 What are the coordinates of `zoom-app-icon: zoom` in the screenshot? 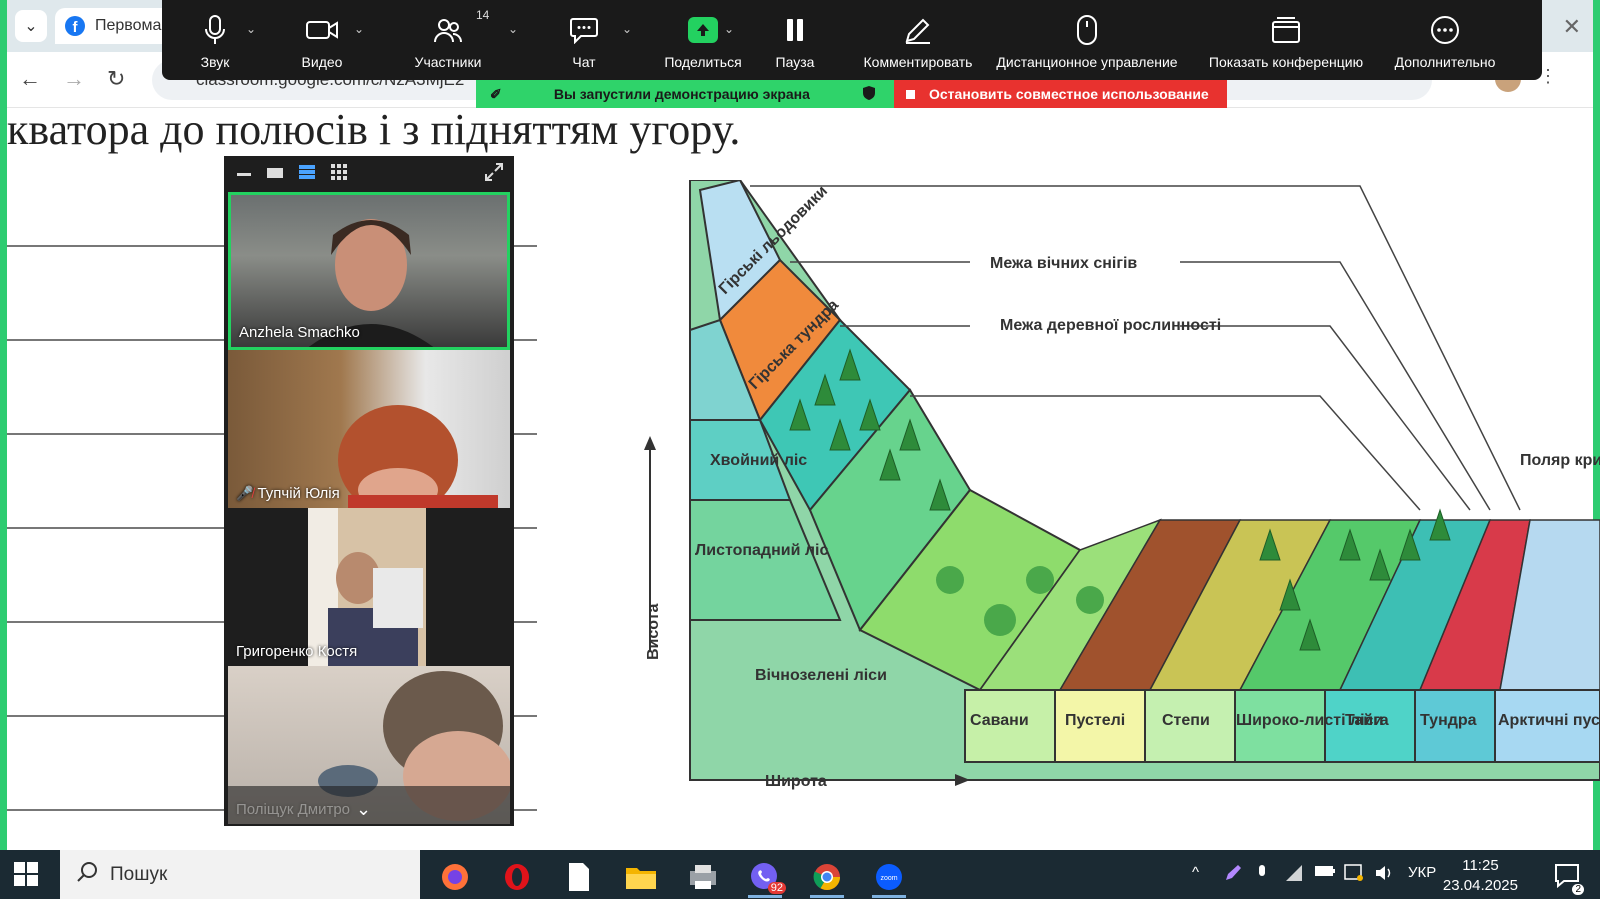 It's located at (889, 877).